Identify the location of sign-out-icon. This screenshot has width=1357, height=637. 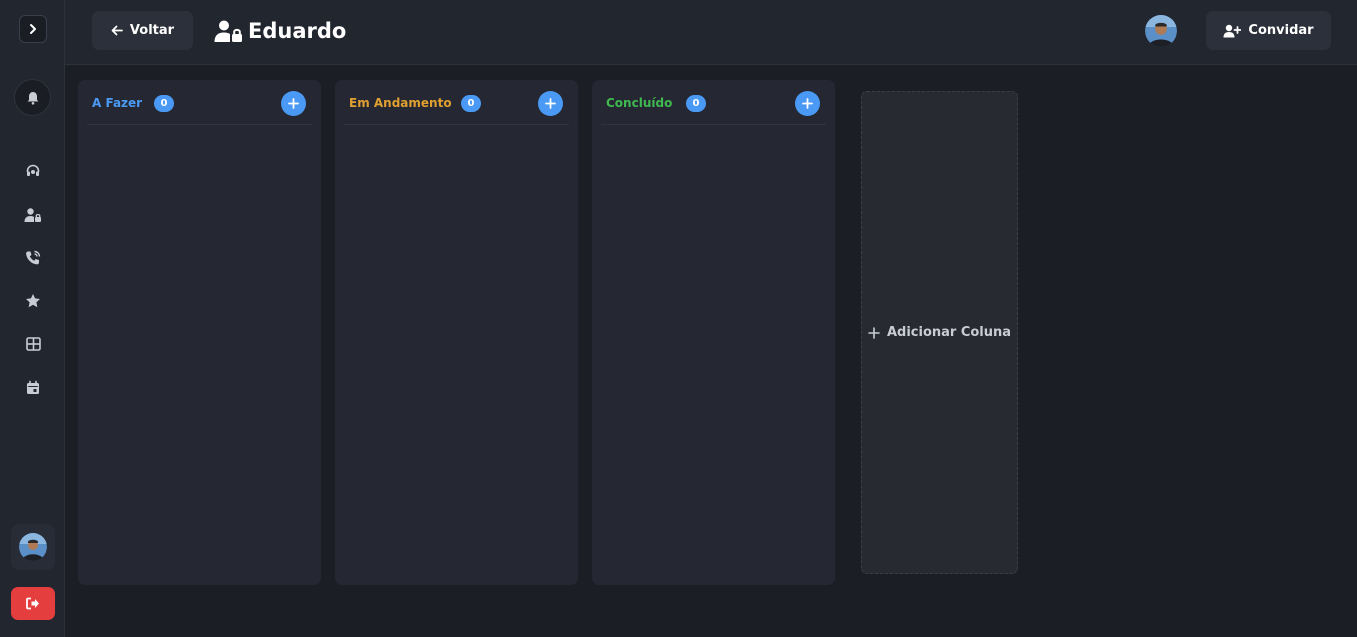
(32, 603).